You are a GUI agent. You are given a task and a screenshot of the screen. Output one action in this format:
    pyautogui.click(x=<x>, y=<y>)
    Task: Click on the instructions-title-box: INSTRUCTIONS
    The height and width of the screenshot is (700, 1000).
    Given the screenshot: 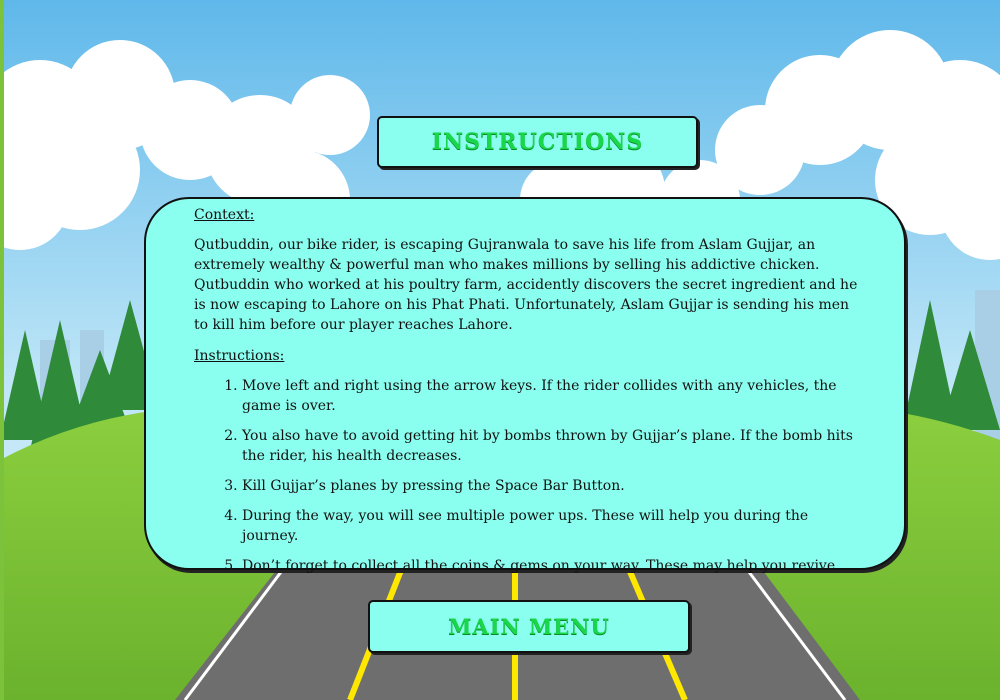 What is the action you would take?
    pyautogui.click(x=537, y=142)
    